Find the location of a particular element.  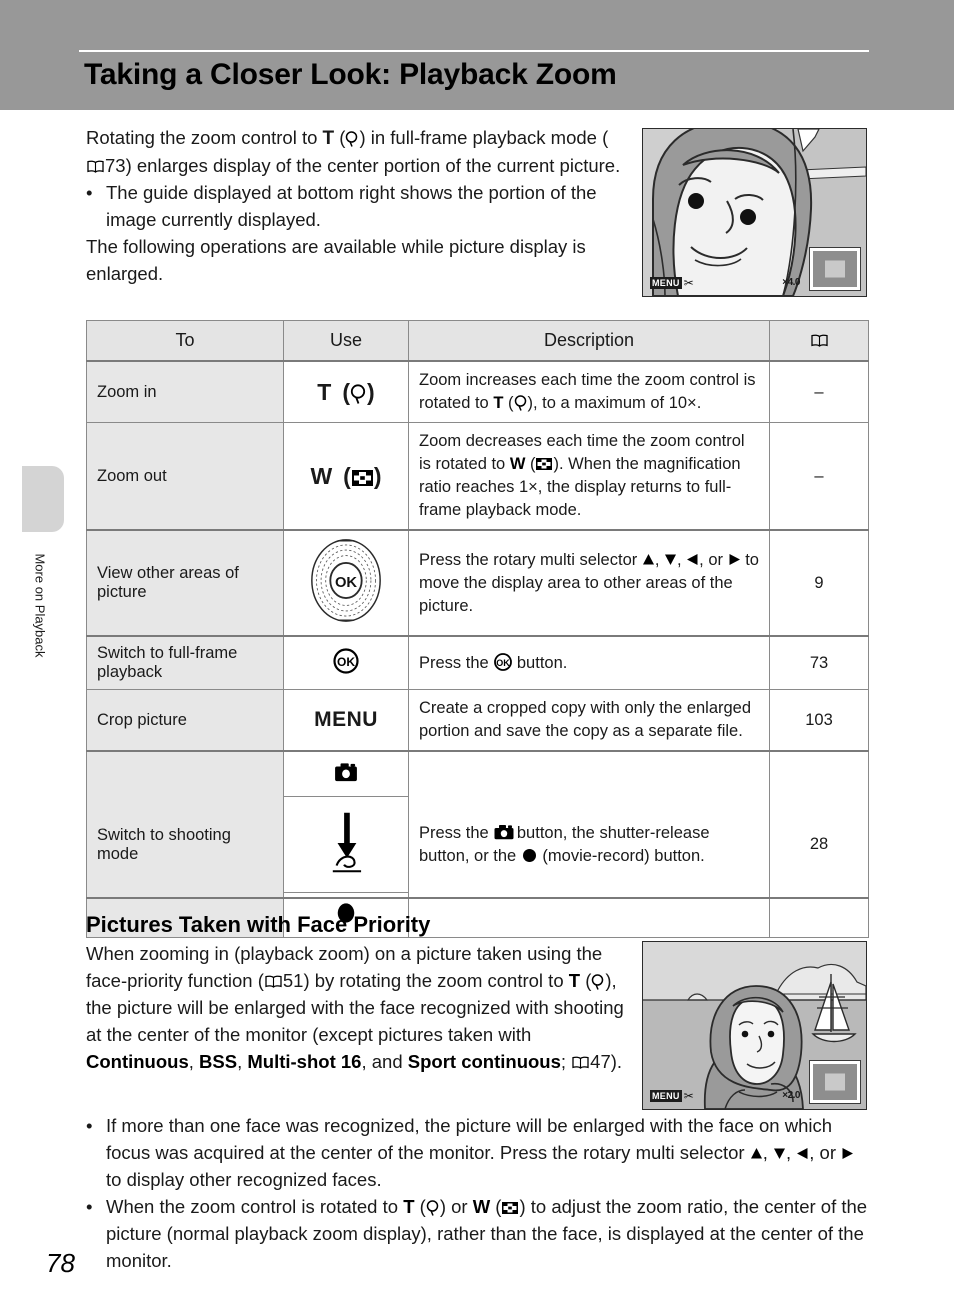

desc-text-c: , is located at coordinates (682, 559).